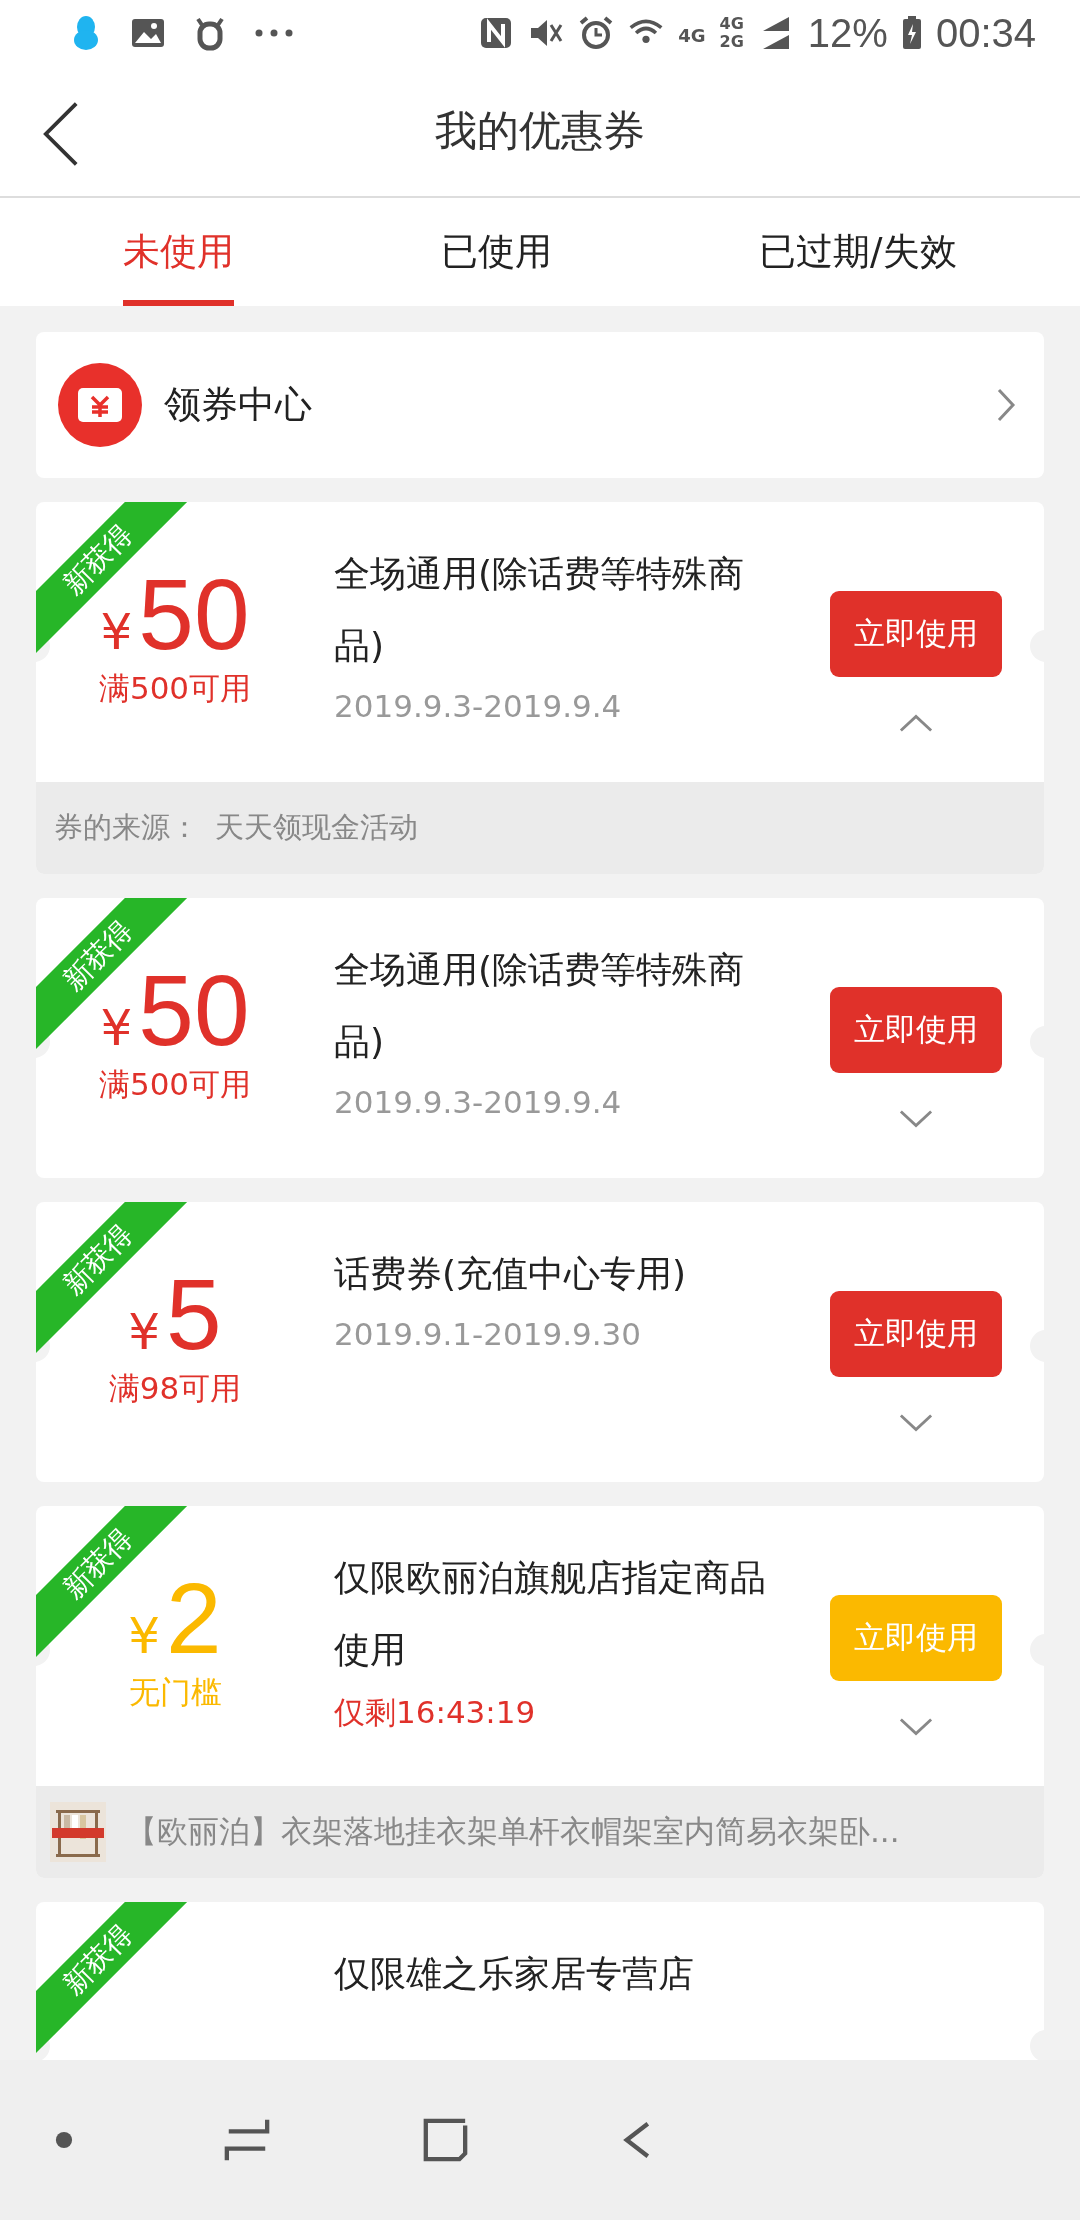 This screenshot has height=2220, width=1080. I want to click on alarm-clock-icon, so click(596, 33).